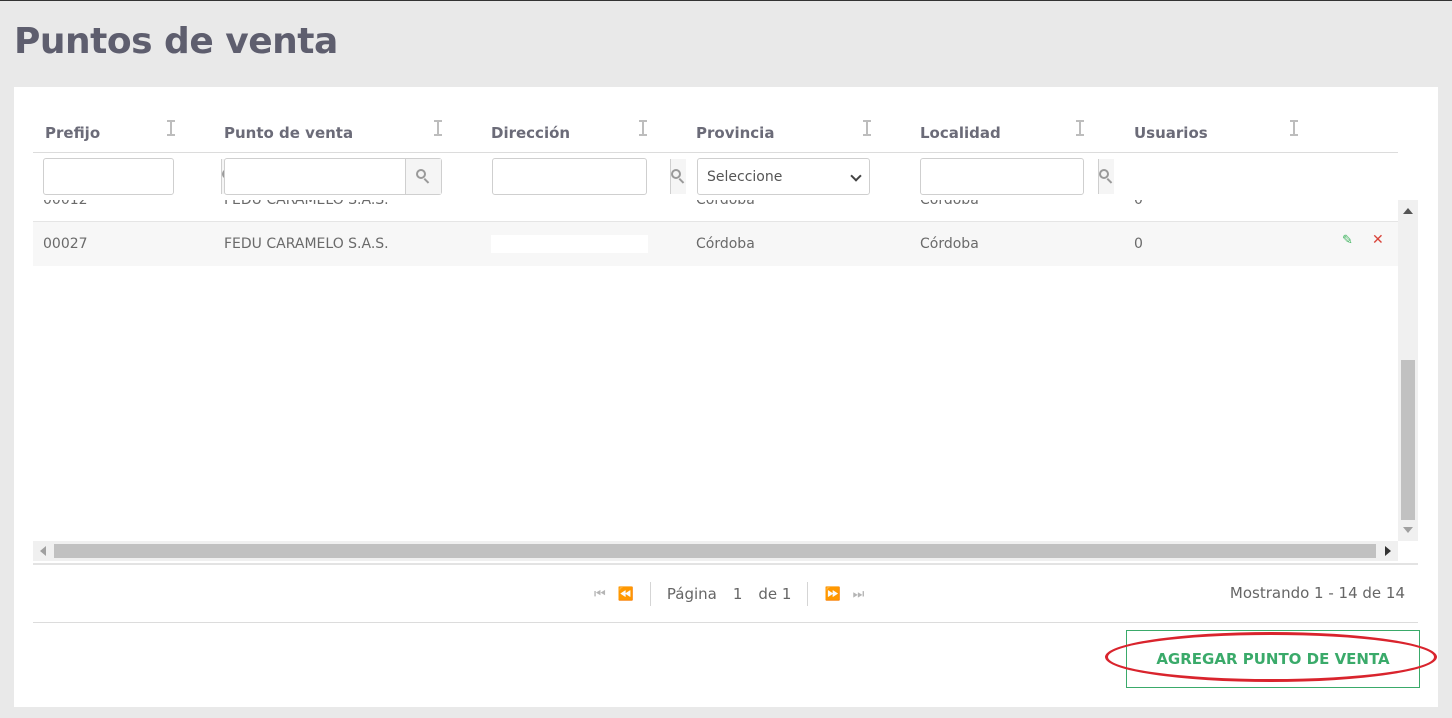 This screenshot has width=1452, height=718. I want to click on cell-prefijo: 00012, so click(65, 204).